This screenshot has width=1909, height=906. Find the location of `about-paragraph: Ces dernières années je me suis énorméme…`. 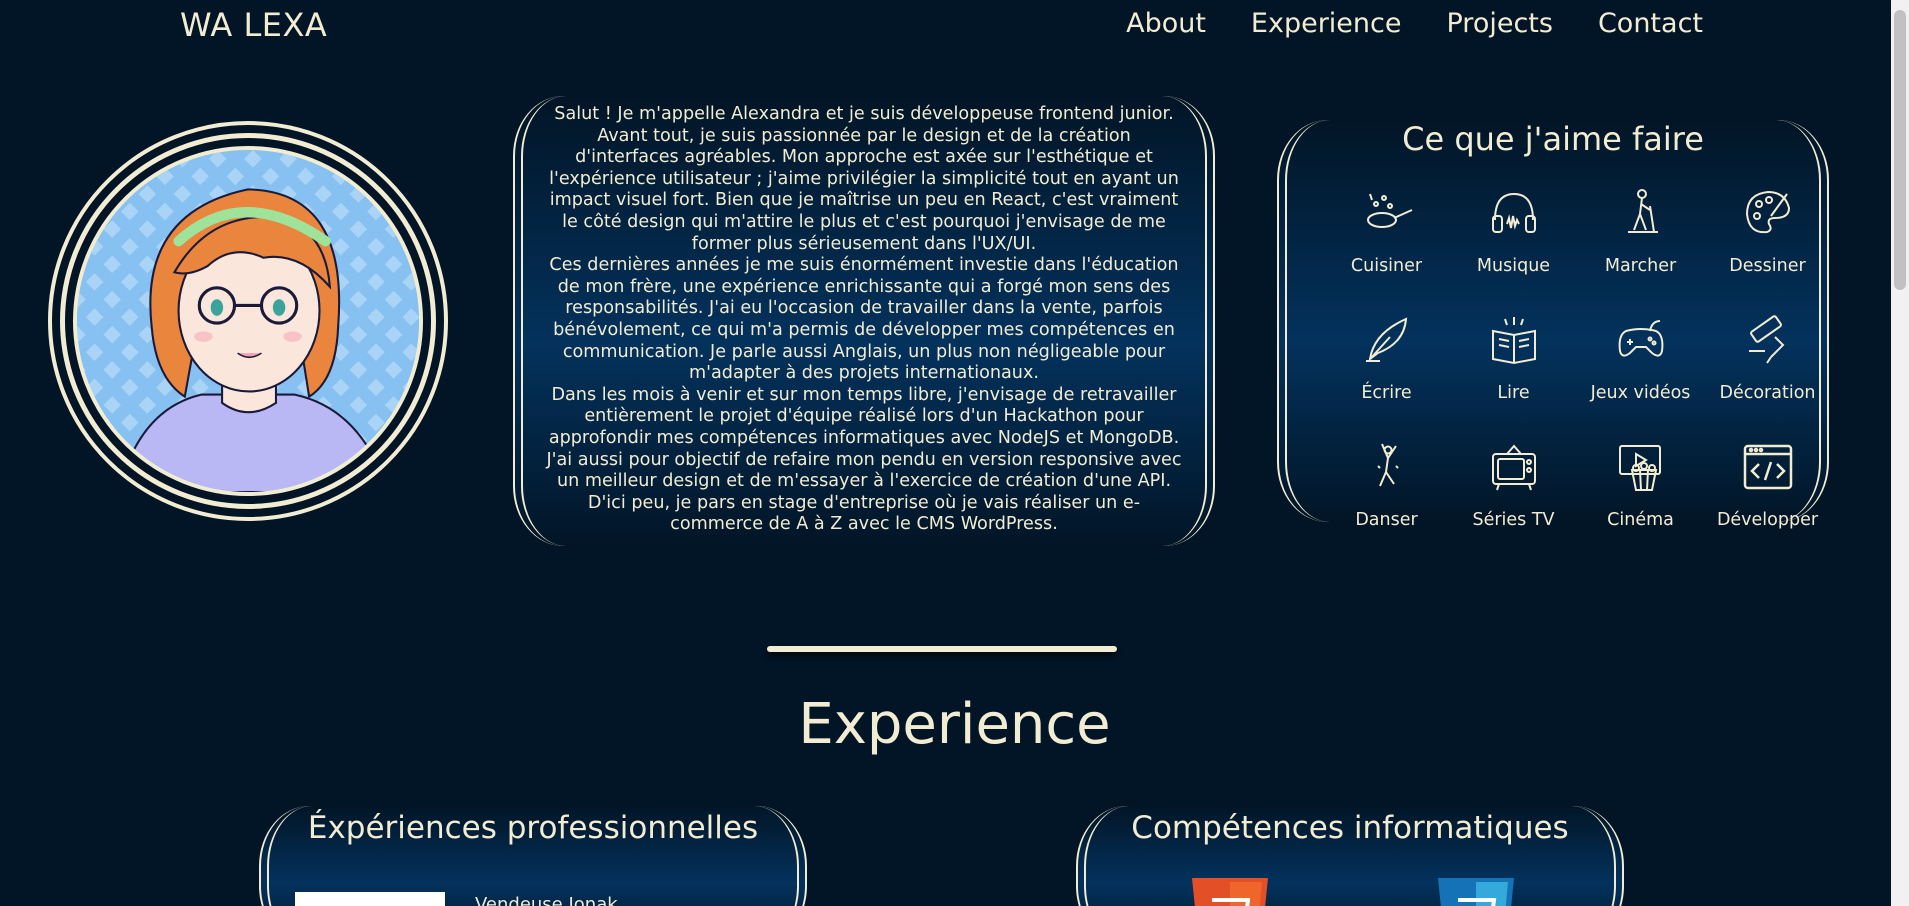

about-paragraph: Ces dernières années je me suis énorméme… is located at coordinates (864, 319).